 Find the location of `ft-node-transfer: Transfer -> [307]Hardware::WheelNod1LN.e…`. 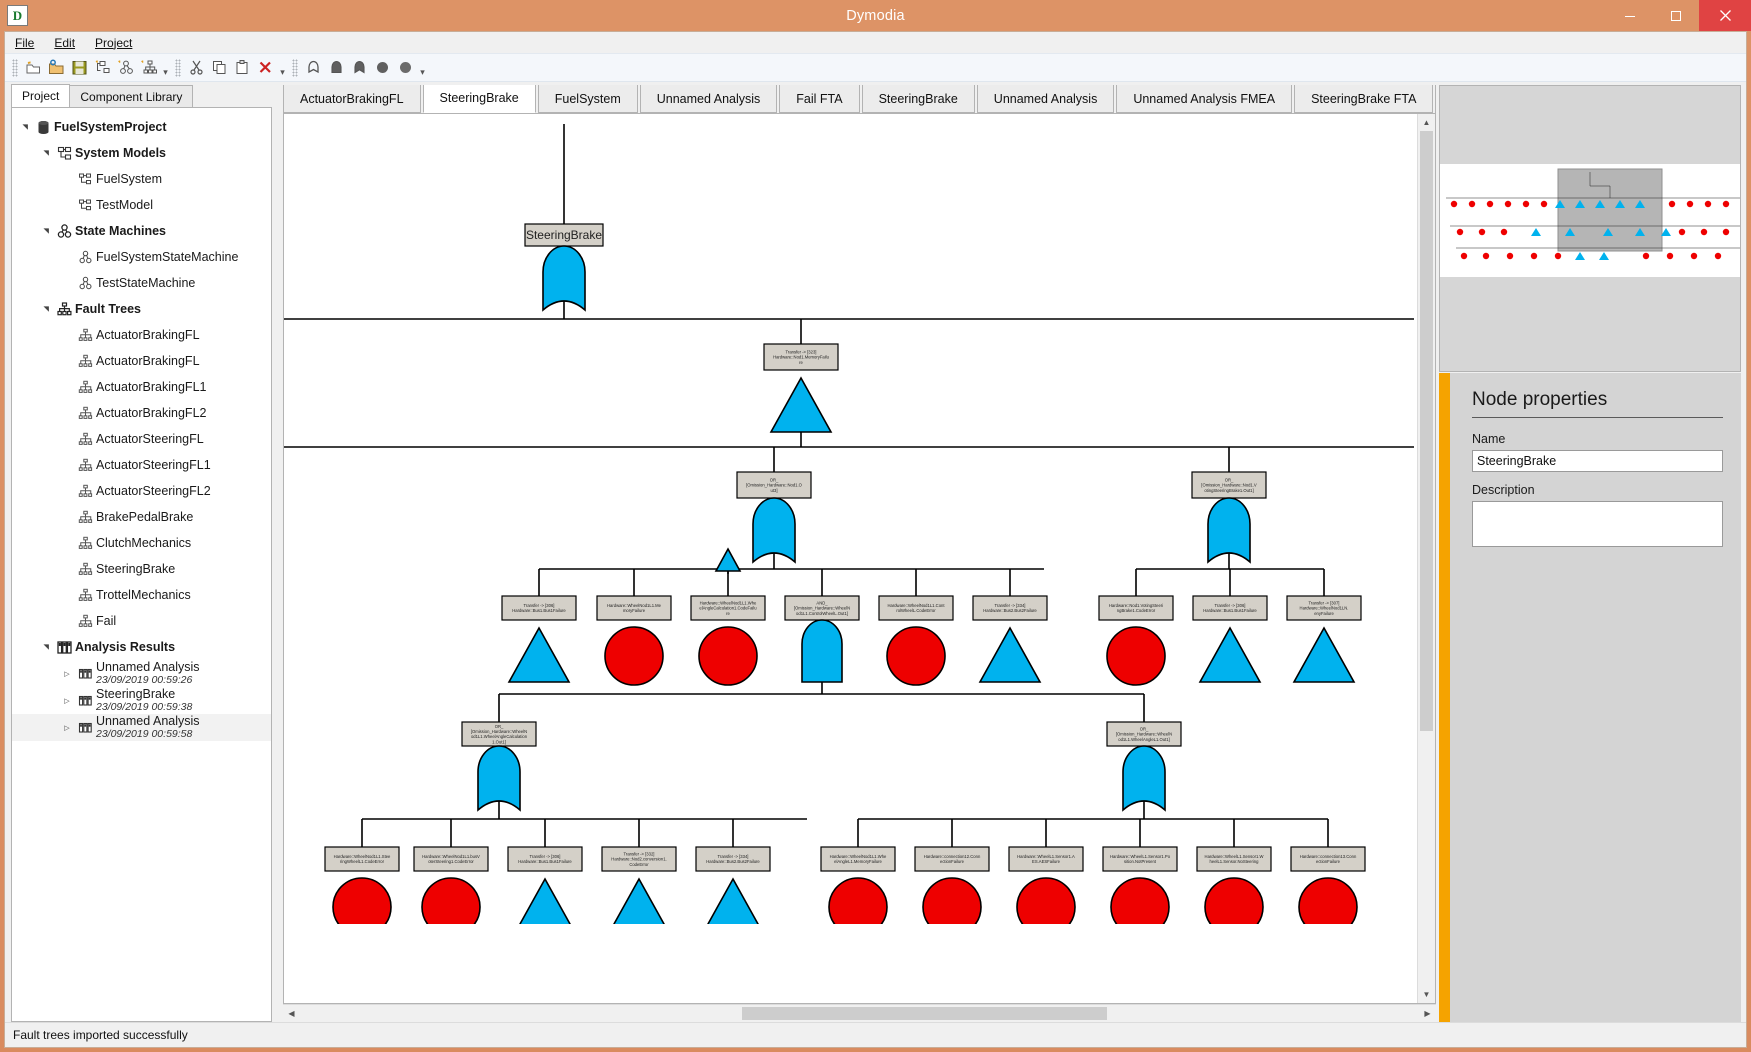

ft-node-transfer: Transfer -> [307]Hardware::WheelNod1LN.e… is located at coordinates (1324, 639).